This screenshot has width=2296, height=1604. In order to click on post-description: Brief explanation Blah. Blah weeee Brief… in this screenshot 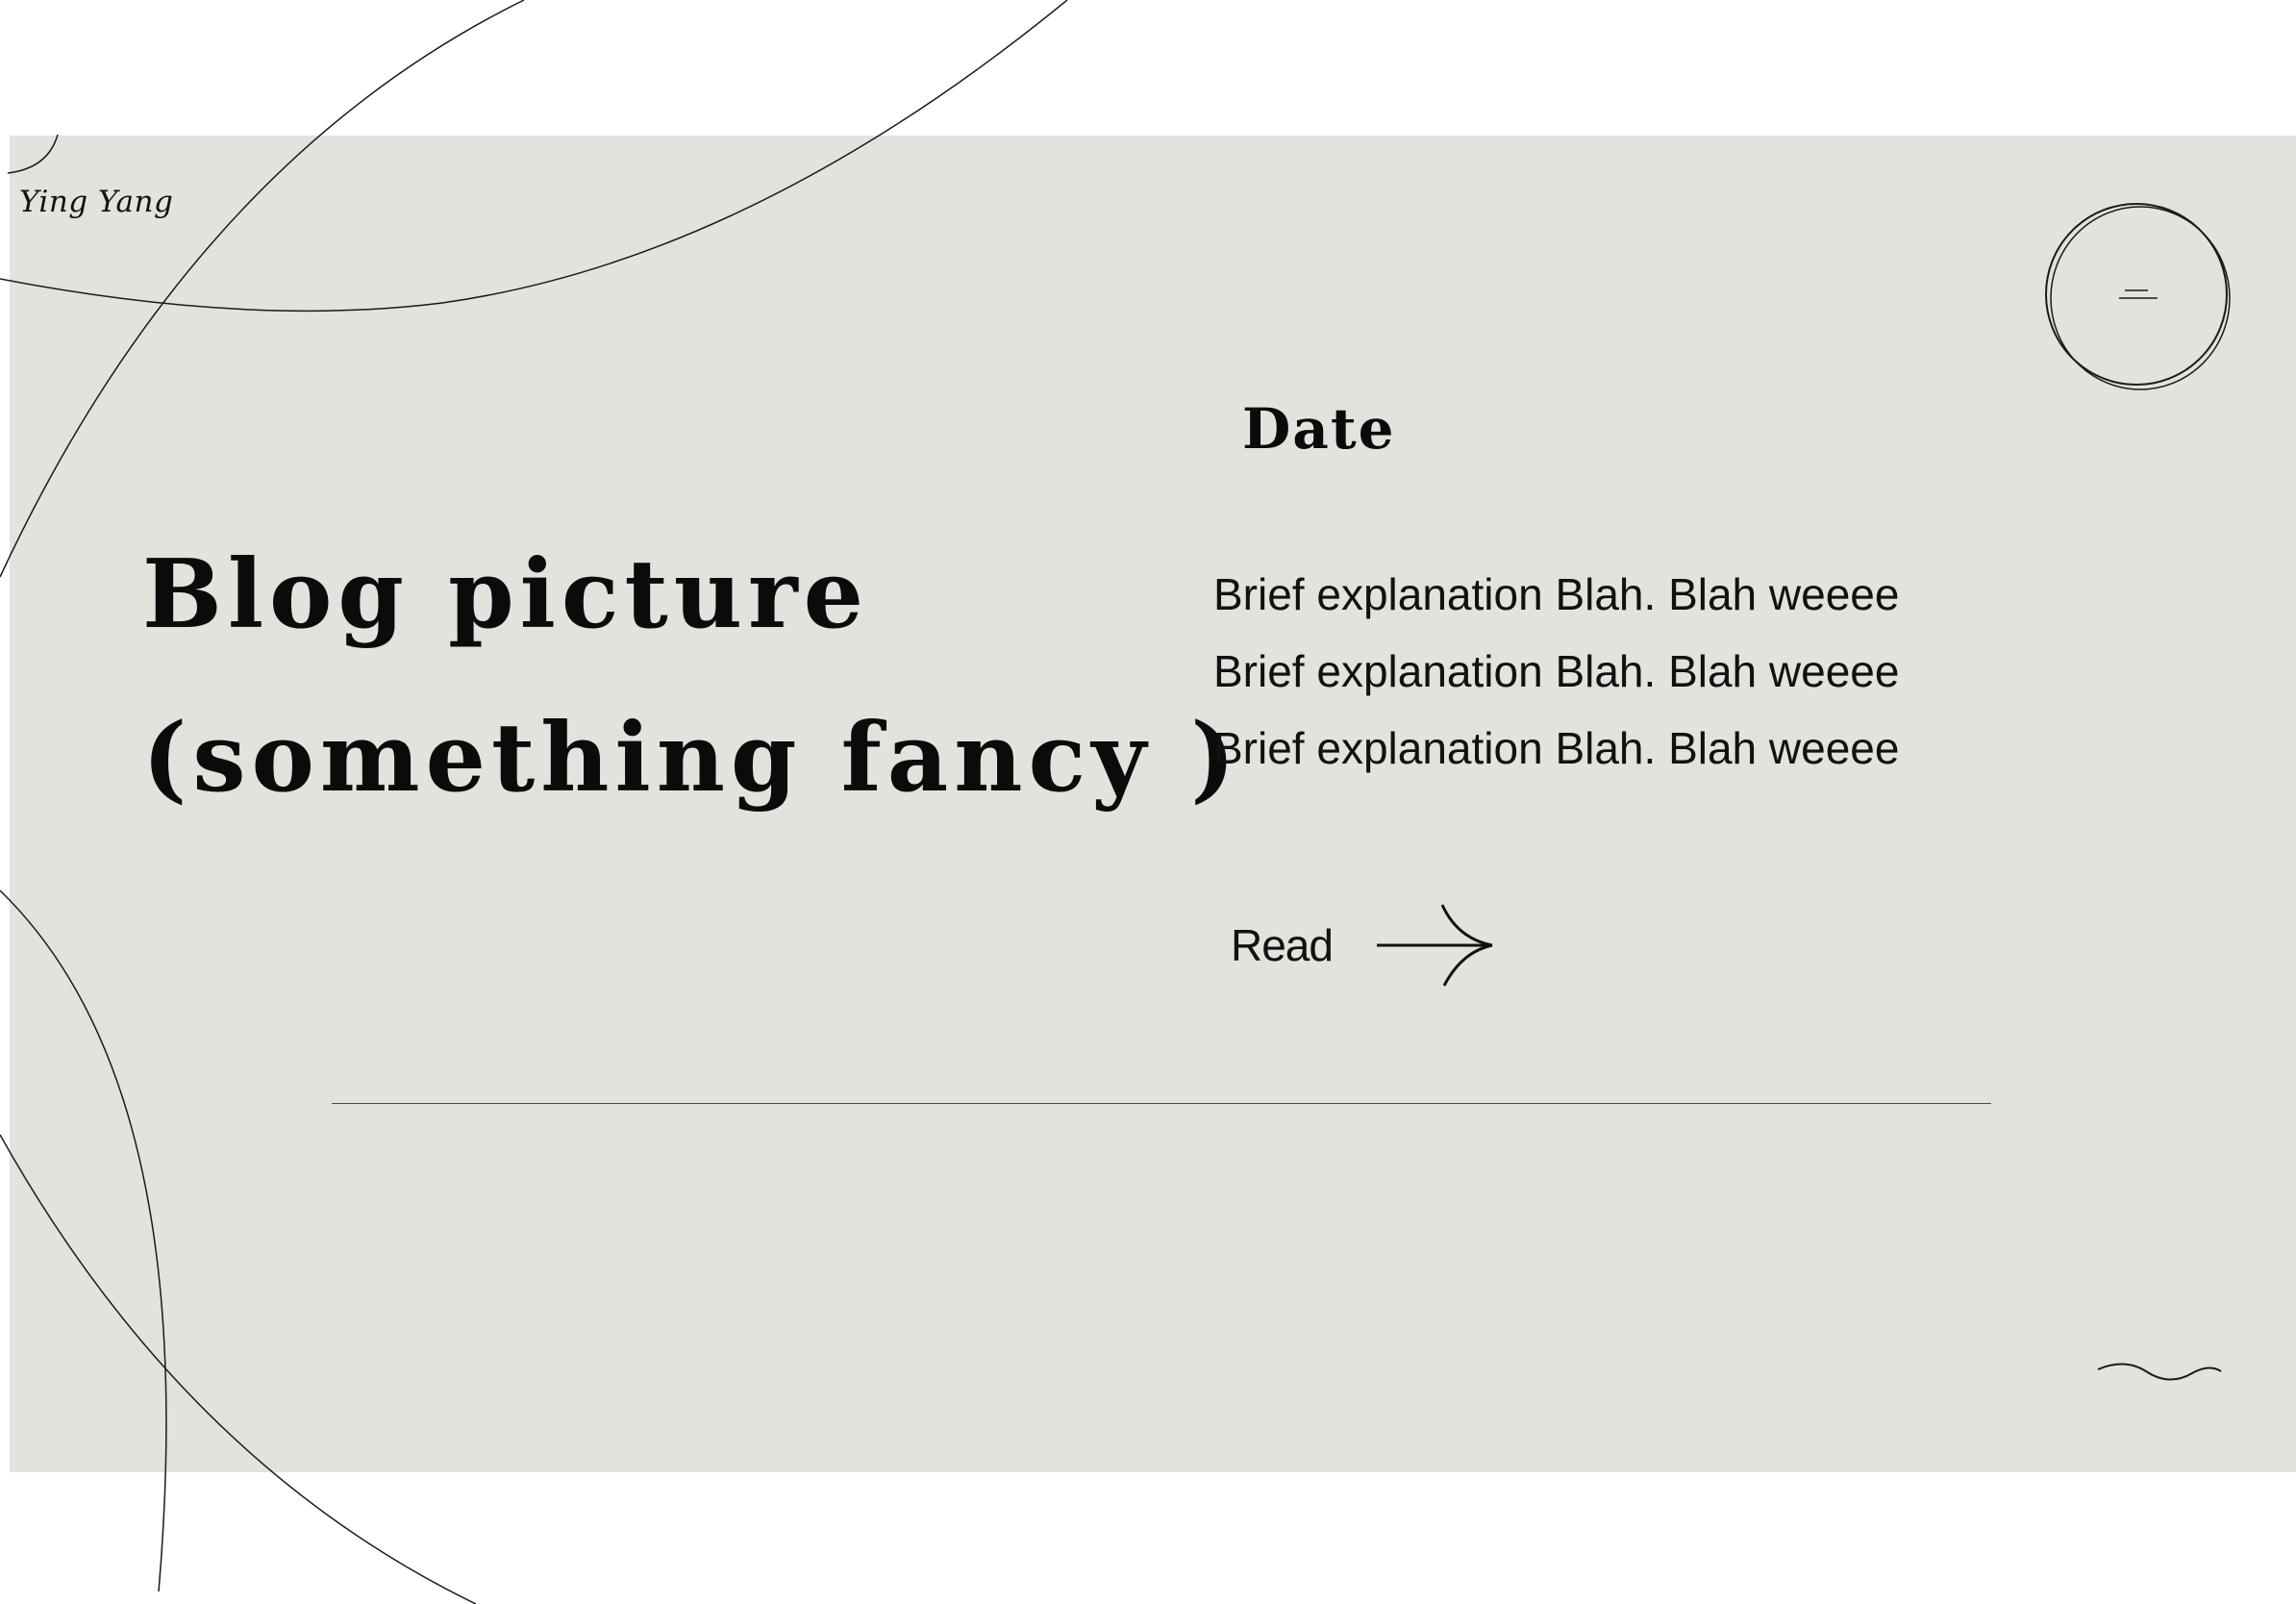, I will do `click(1556, 671)`.